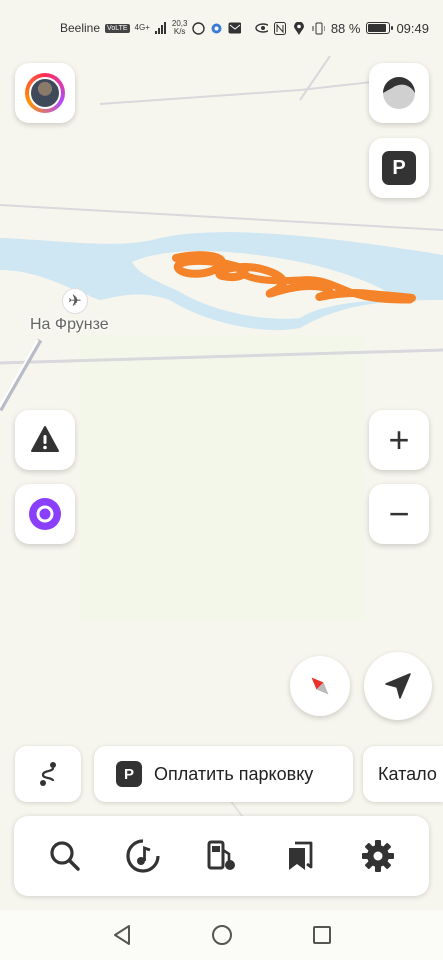 The image size is (443, 960). I want to click on eye-icon, so click(261, 28).